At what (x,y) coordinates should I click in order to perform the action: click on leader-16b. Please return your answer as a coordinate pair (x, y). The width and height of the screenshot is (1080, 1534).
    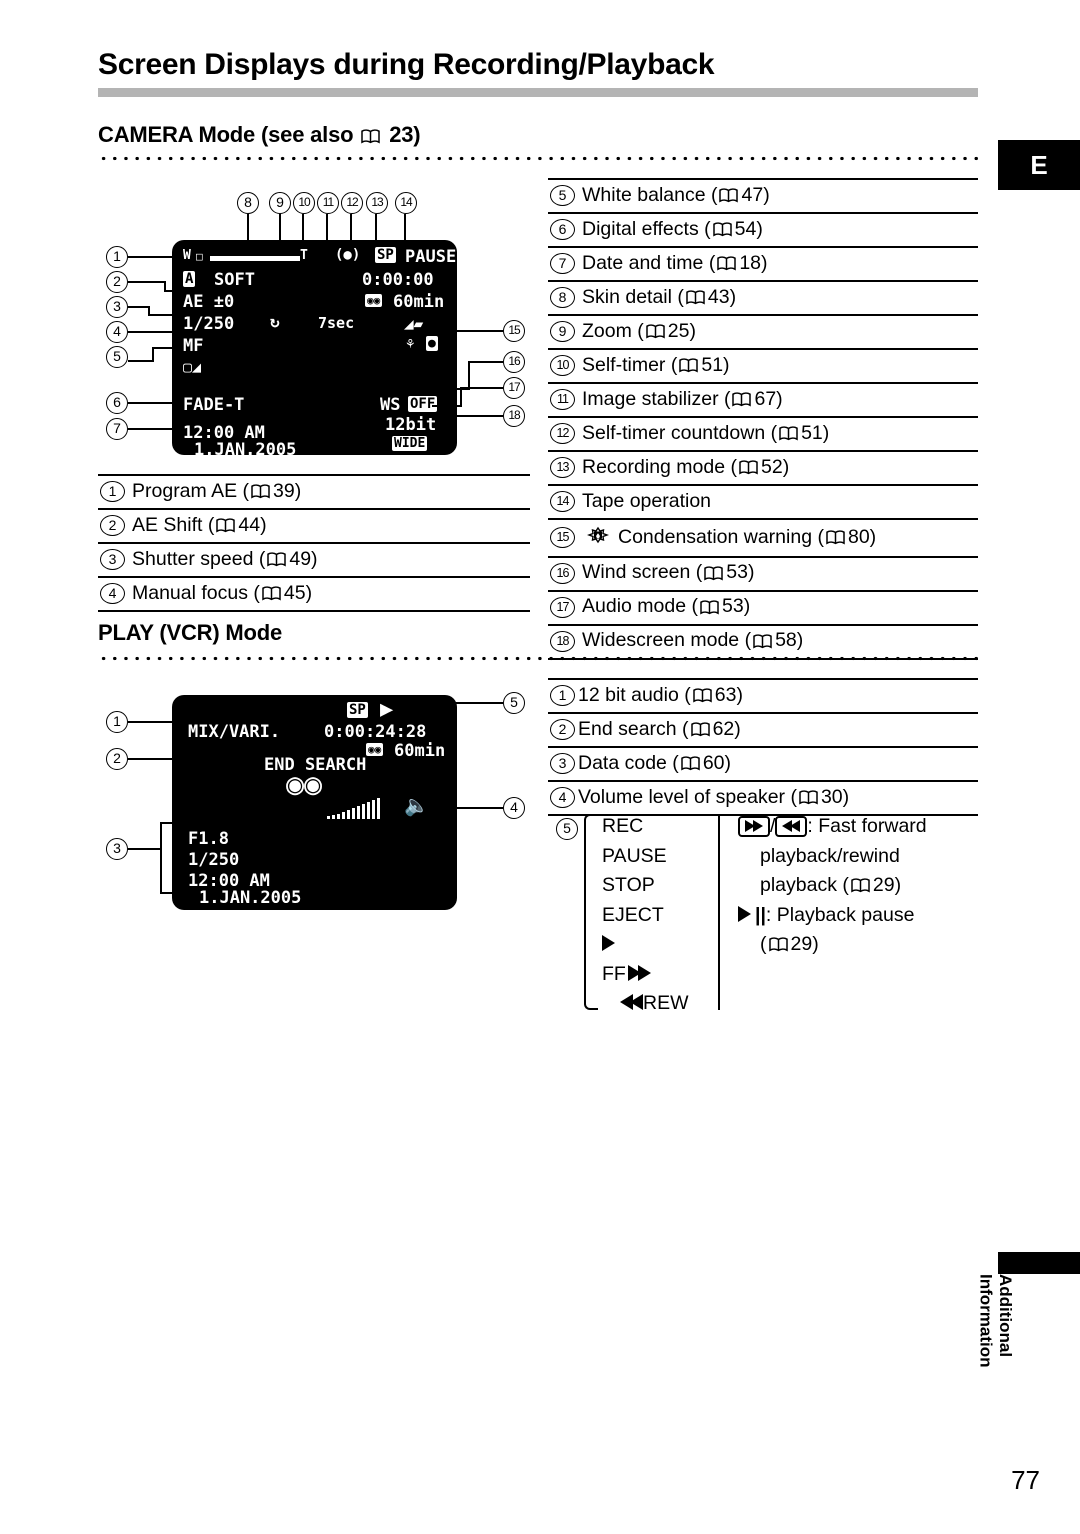
    Looking at the image, I should click on (485, 362).